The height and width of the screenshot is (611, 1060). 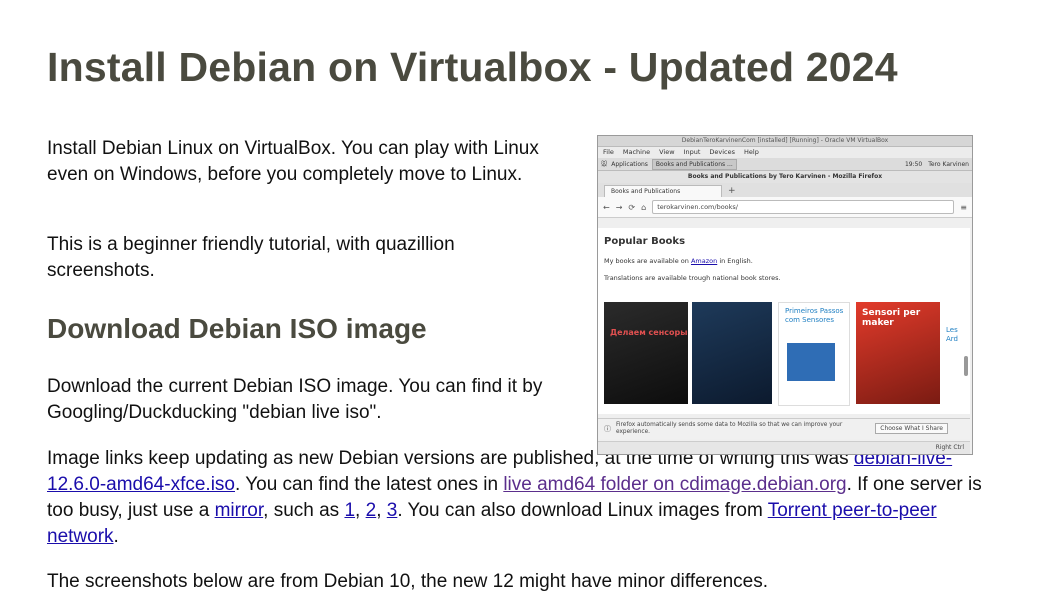 What do you see at coordinates (629, 164) in the screenshot?
I see `applications-menu: Applications` at bounding box center [629, 164].